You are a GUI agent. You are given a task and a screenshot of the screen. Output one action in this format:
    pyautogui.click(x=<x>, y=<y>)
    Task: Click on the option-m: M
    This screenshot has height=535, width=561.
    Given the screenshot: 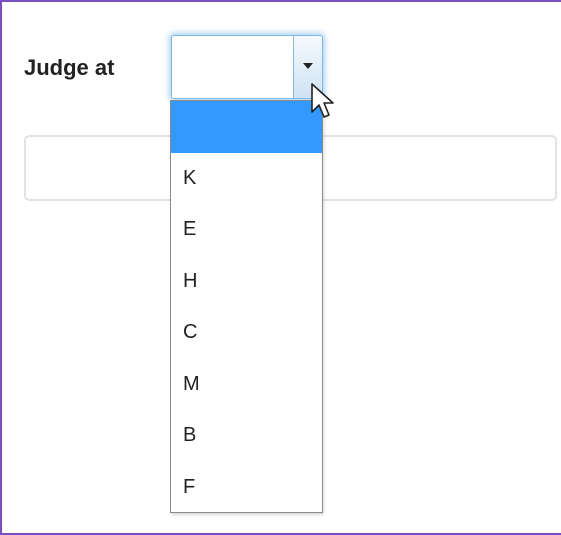 What is the action you would take?
    pyautogui.click(x=246, y=385)
    